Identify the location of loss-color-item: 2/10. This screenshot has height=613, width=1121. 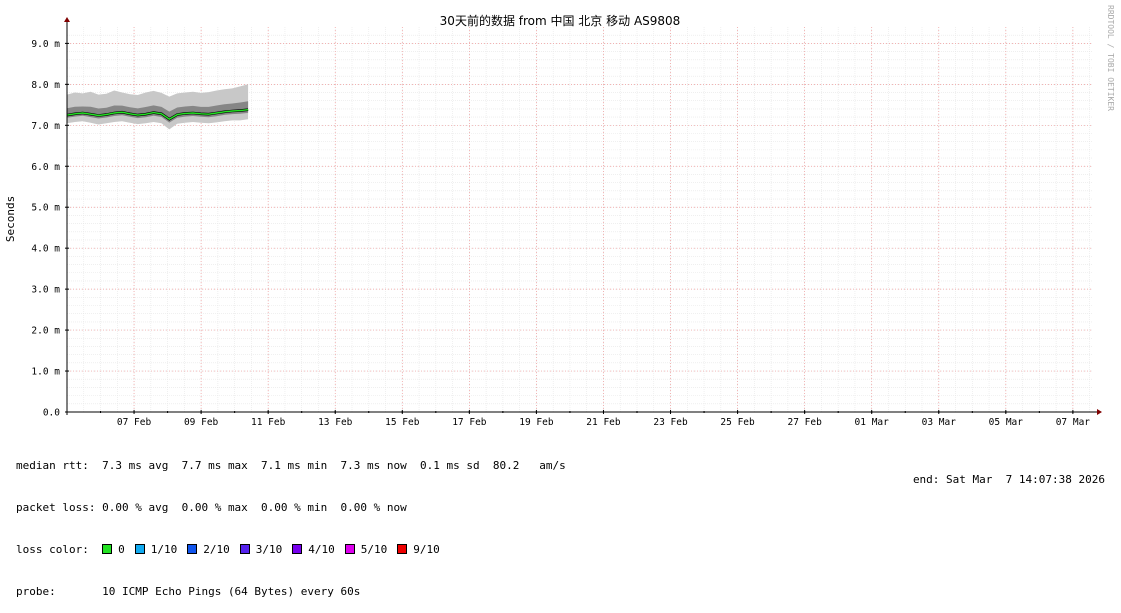
(208, 549).